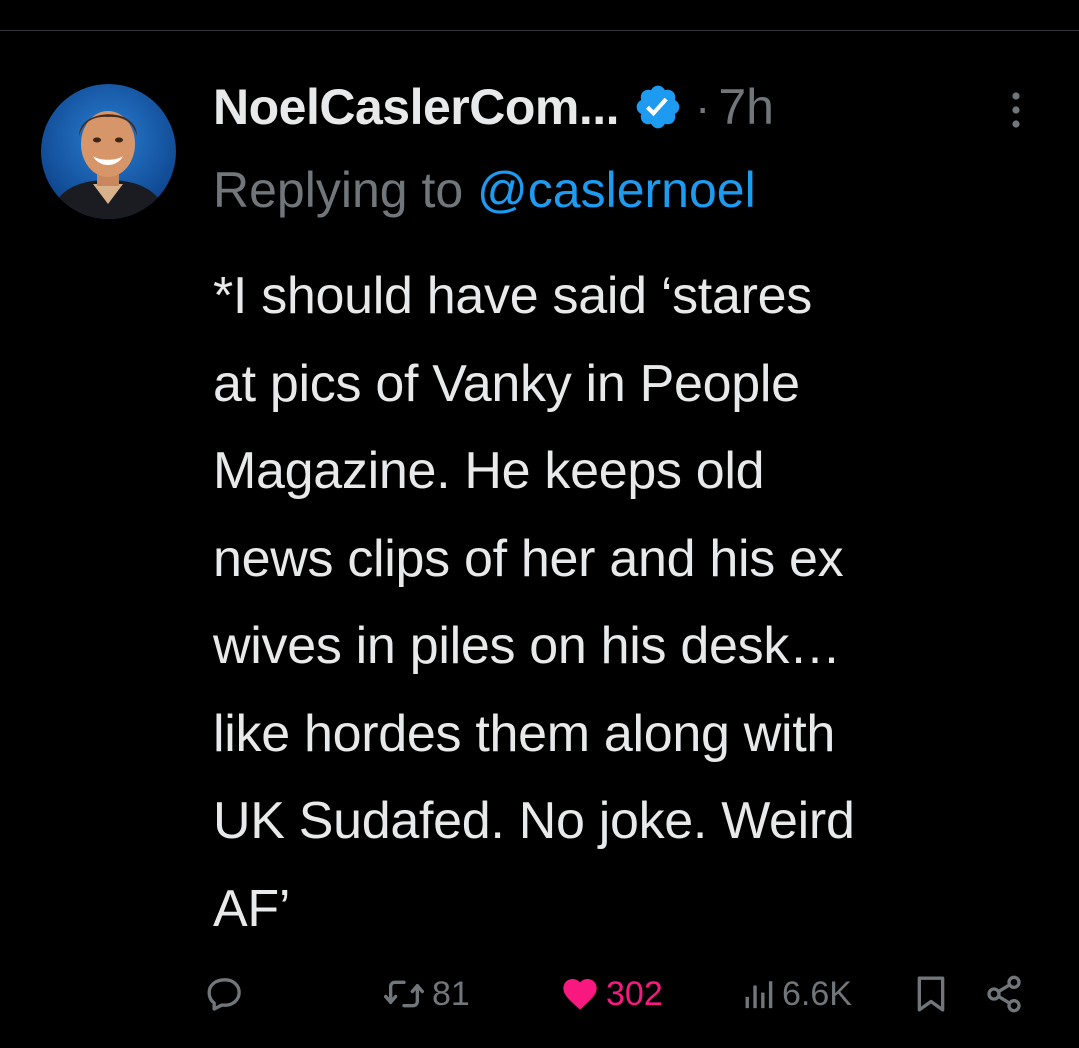 This screenshot has width=1079, height=1048. I want to click on views-button: 6.6K, so click(797, 994).